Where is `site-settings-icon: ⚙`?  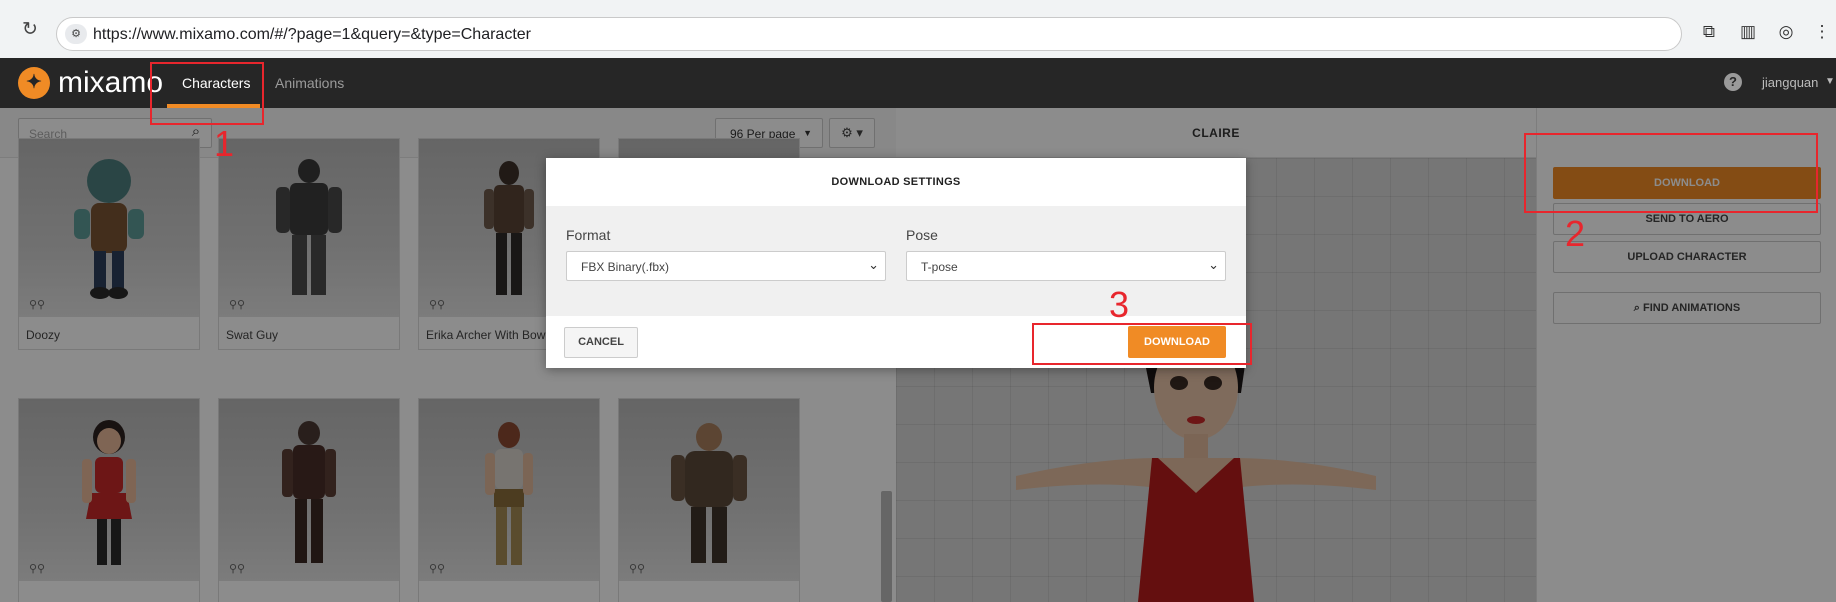
site-settings-icon: ⚙ is located at coordinates (76, 34).